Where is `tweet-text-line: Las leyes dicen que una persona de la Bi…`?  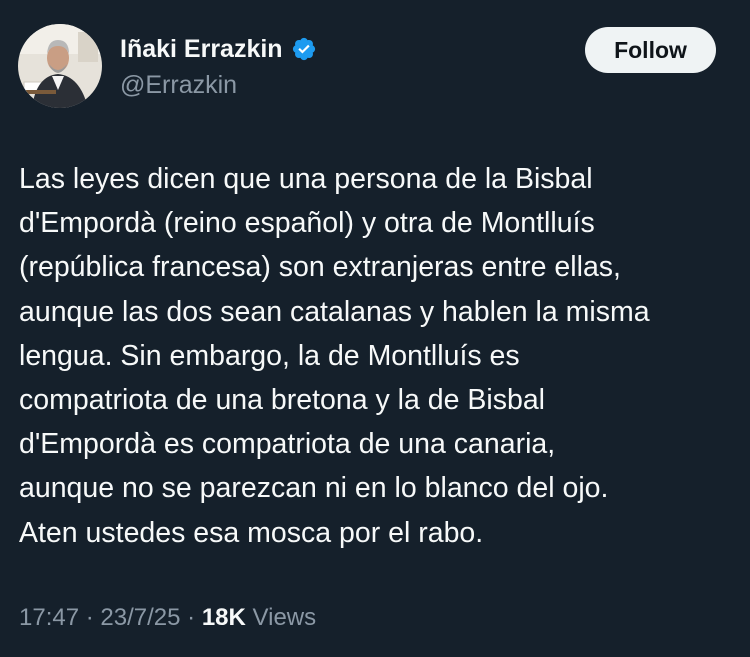
tweet-text-line: Las leyes dicen que una persona de la Bi… is located at coordinates (306, 179).